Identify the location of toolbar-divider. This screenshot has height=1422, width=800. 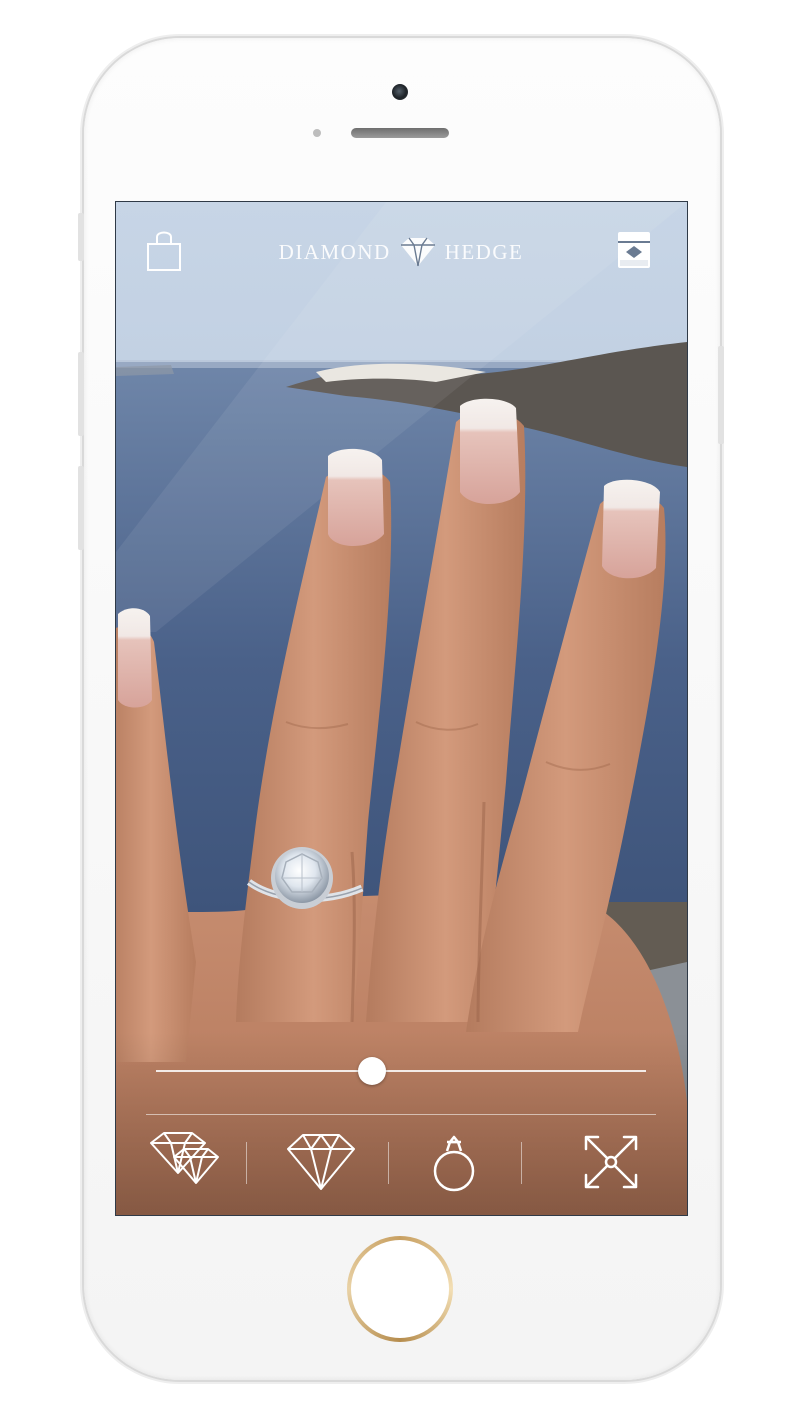
(401, 1114).